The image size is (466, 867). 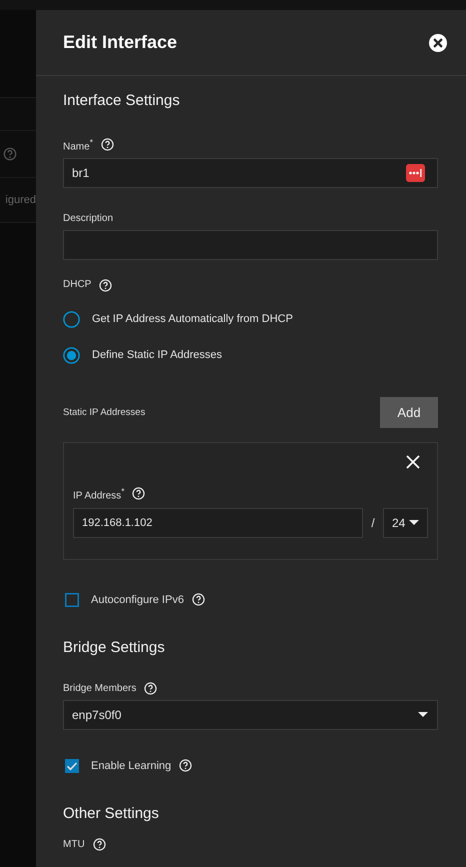 I want to click on bridge-members-select: enp7s0f0, so click(x=250, y=715).